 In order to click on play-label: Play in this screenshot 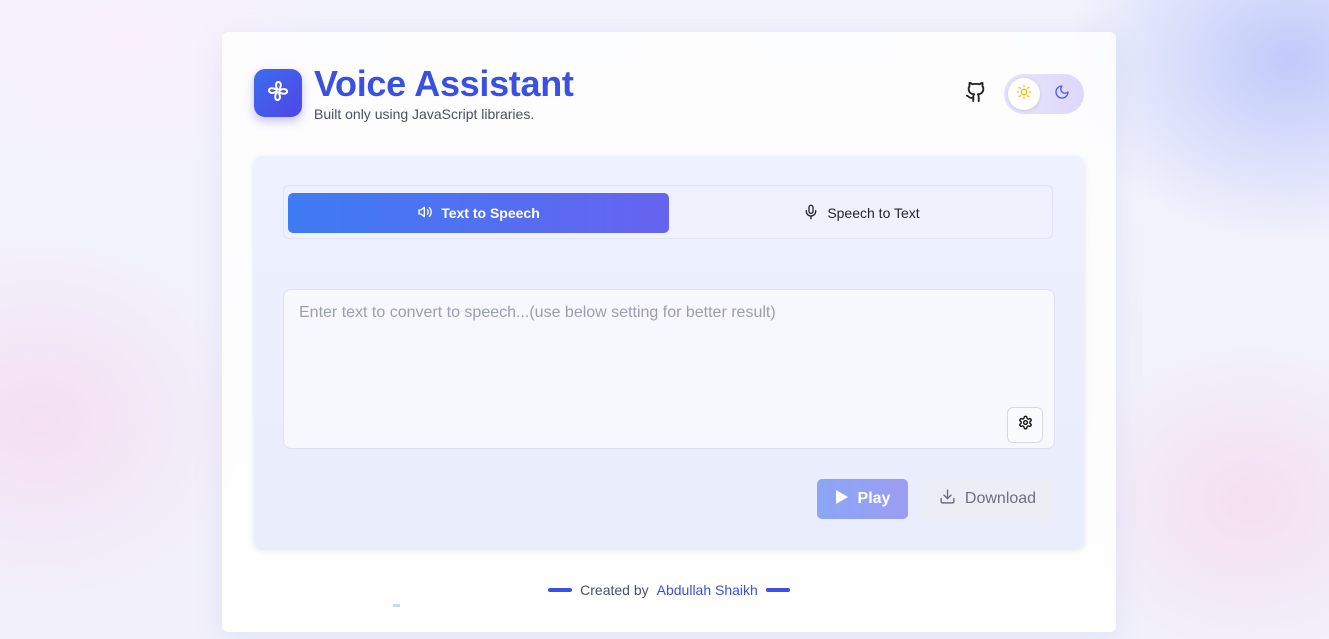, I will do `click(874, 498)`.